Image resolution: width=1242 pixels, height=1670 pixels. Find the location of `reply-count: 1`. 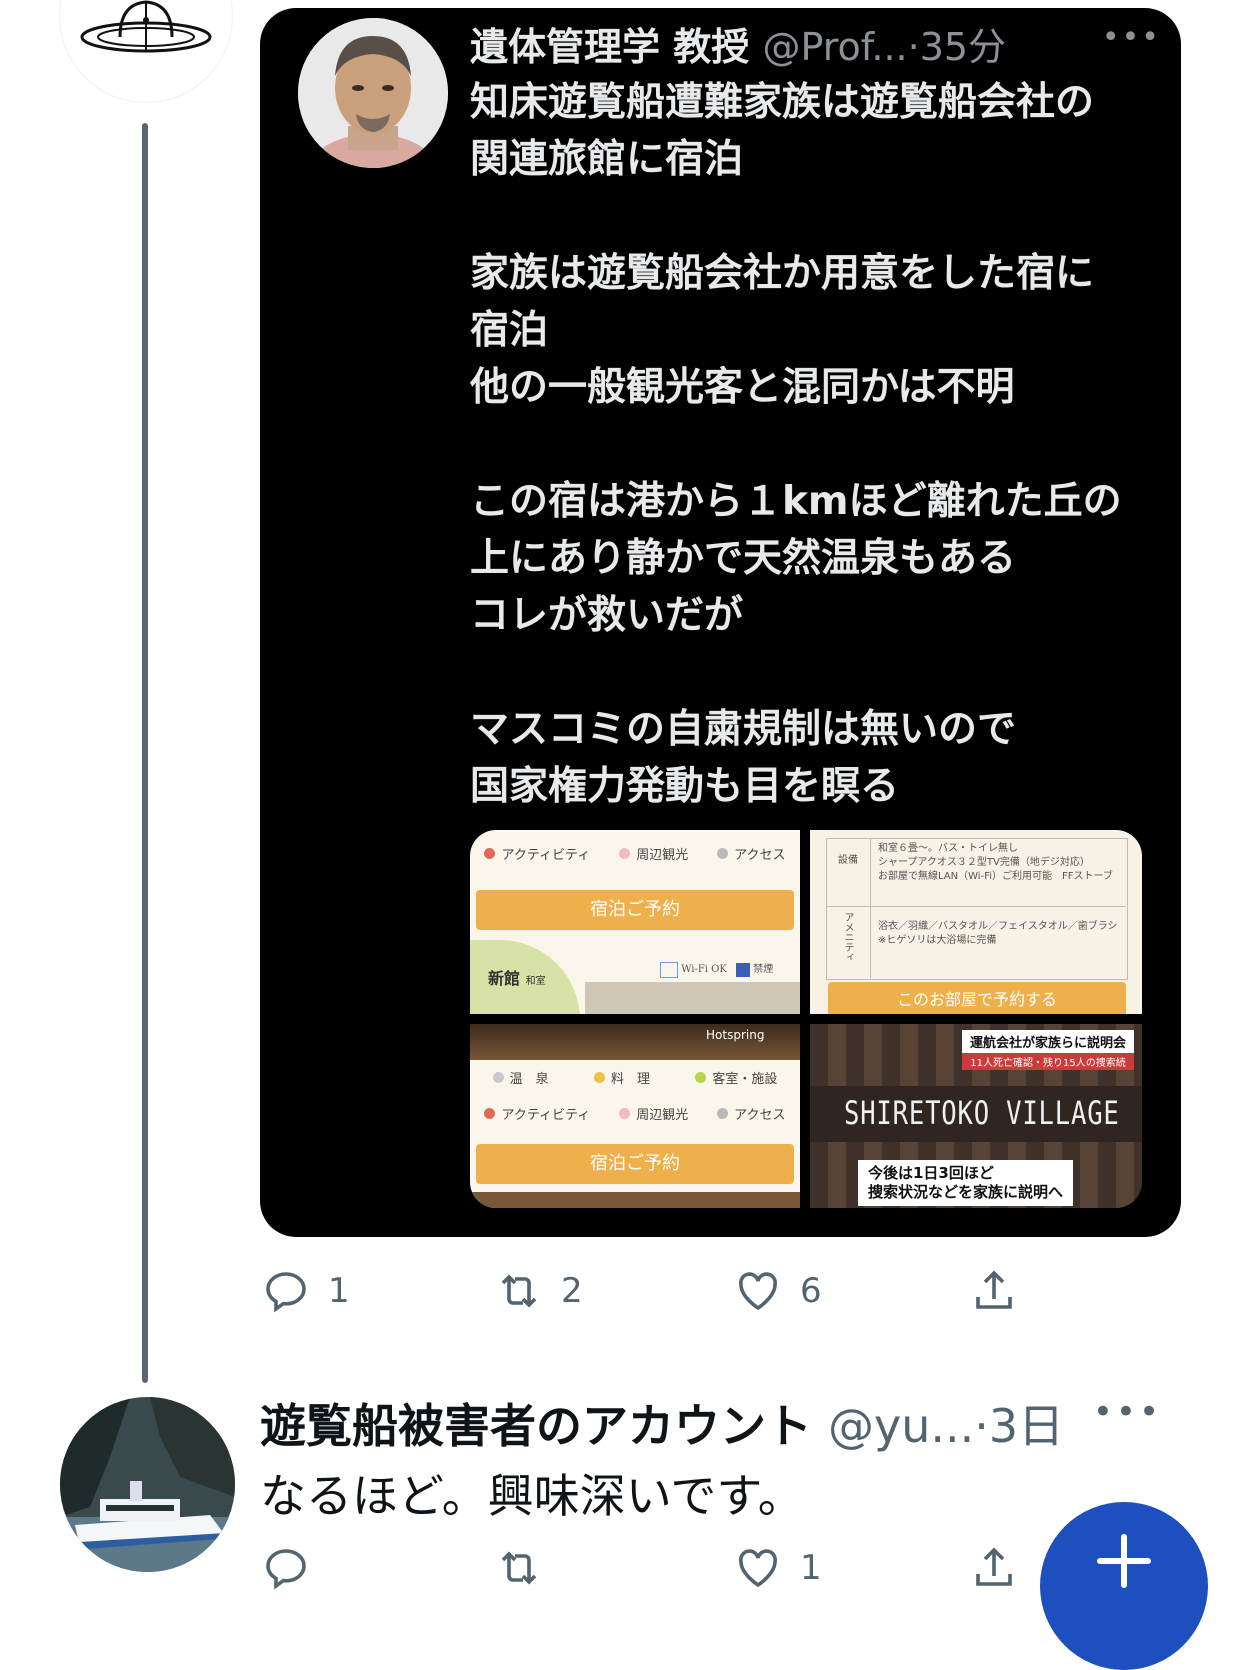

reply-count: 1 is located at coordinates (339, 1291).